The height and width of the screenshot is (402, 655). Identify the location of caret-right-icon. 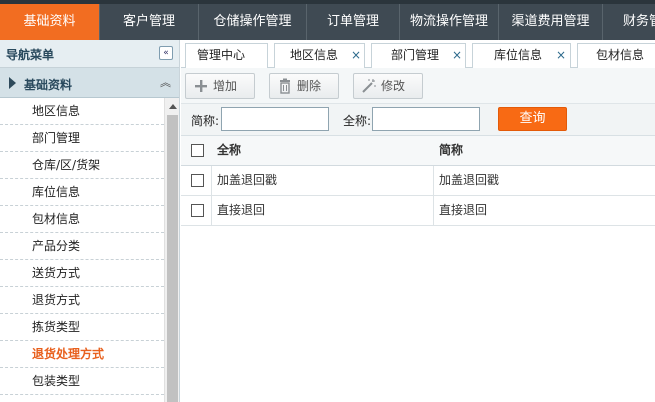
(12, 83).